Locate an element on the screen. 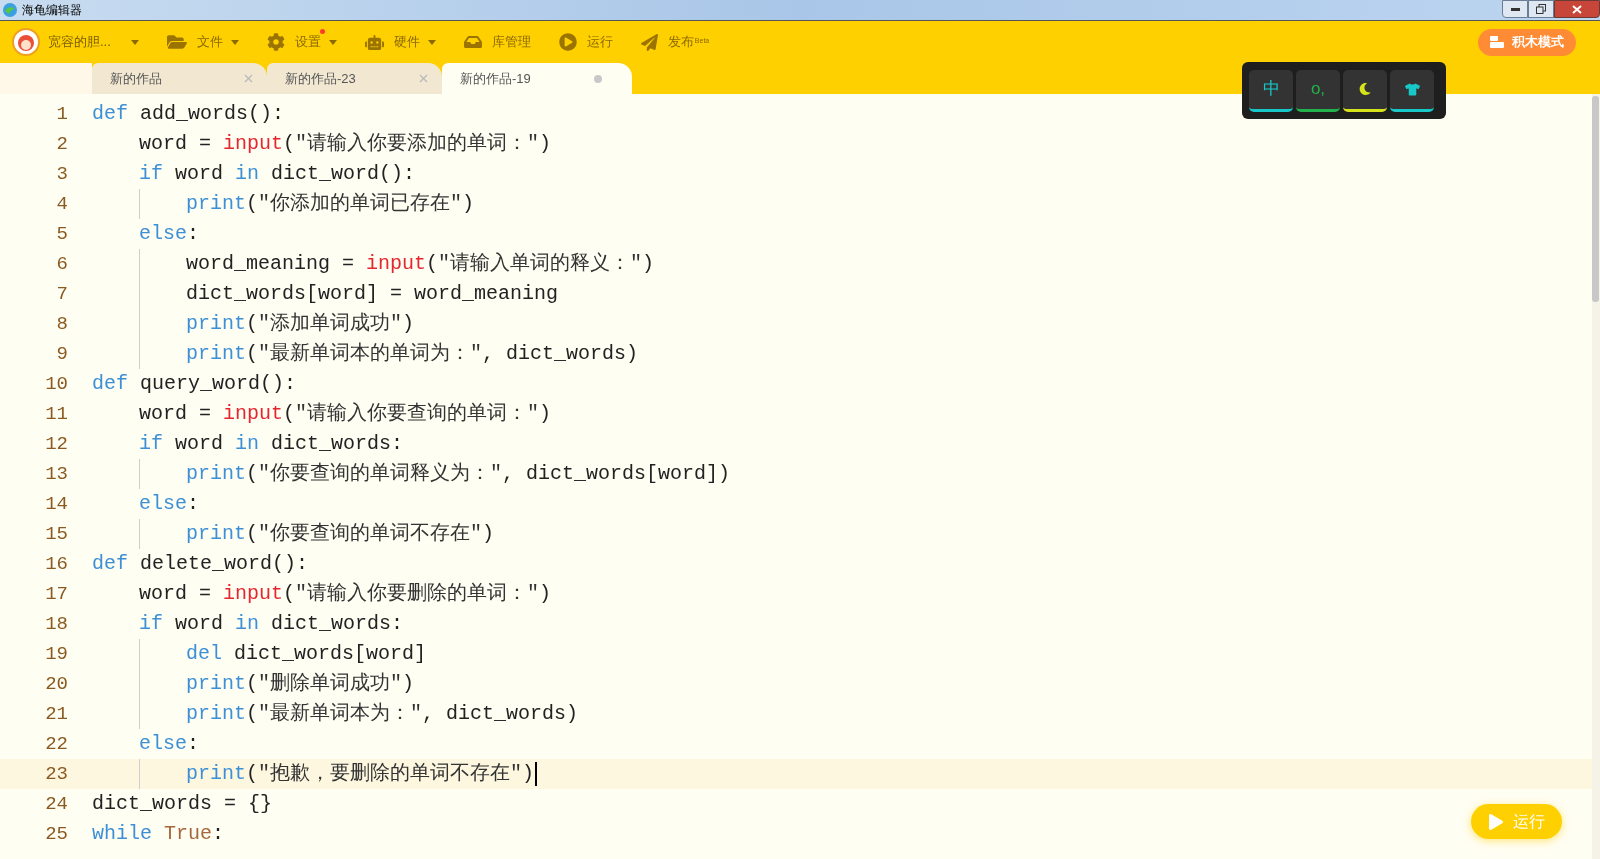 The image size is (1600, 859). line-number: 20 is located at coordinates (56, 684).